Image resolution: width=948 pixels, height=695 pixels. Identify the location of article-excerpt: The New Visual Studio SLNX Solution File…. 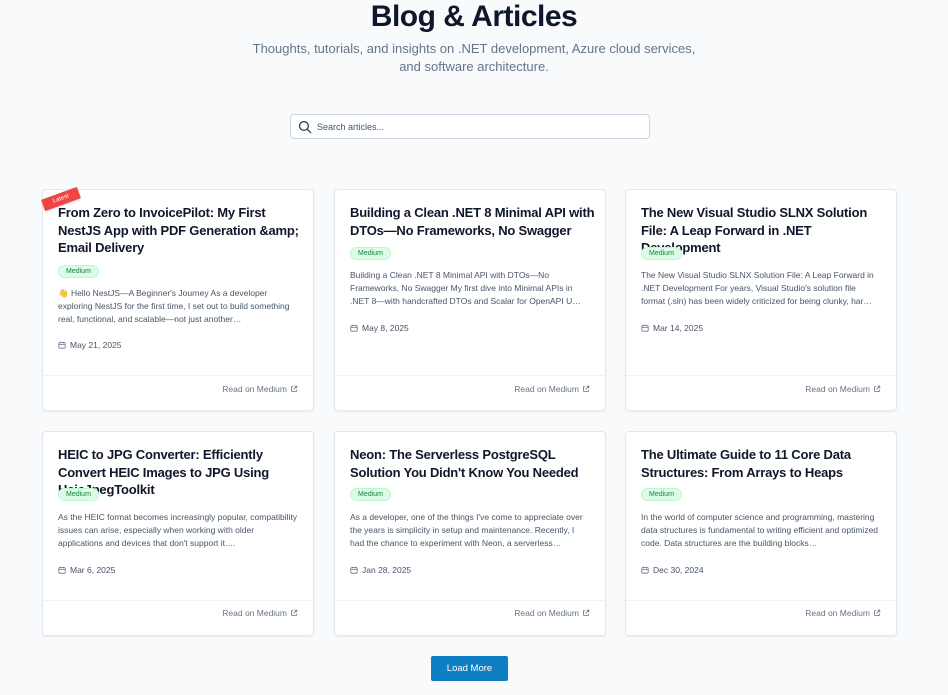
(757, 288).